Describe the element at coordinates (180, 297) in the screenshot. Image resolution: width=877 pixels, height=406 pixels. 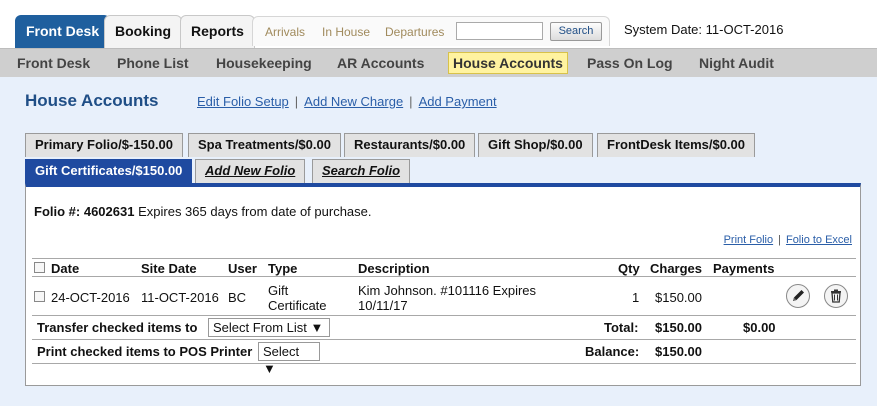
I see `row-site-date: 11-OCT-2016` at that location.